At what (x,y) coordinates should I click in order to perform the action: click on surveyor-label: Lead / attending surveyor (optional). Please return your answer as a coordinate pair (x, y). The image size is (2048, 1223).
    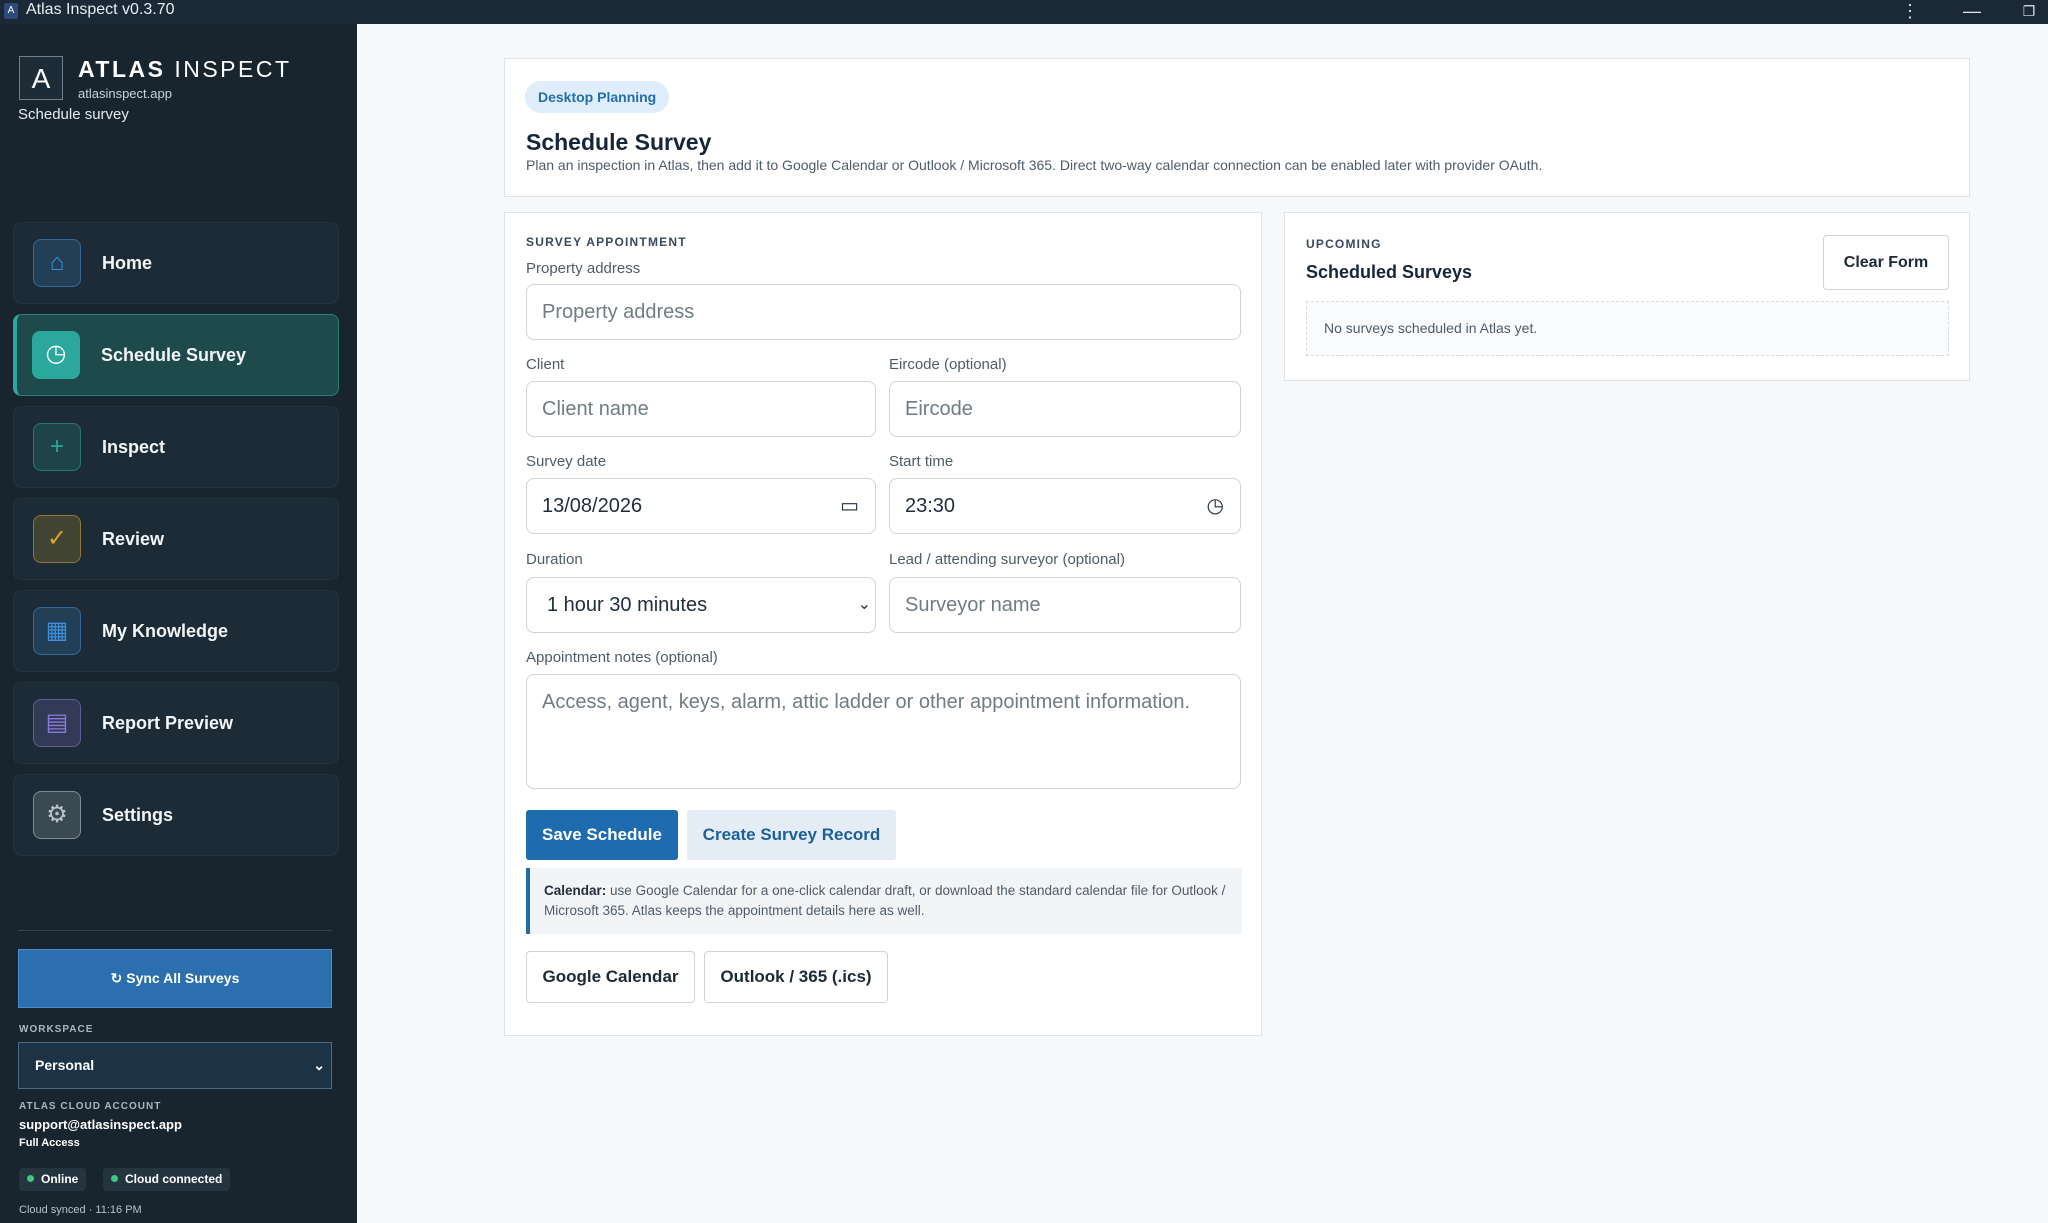
    Looking at the image, I should click on (1007, 559).